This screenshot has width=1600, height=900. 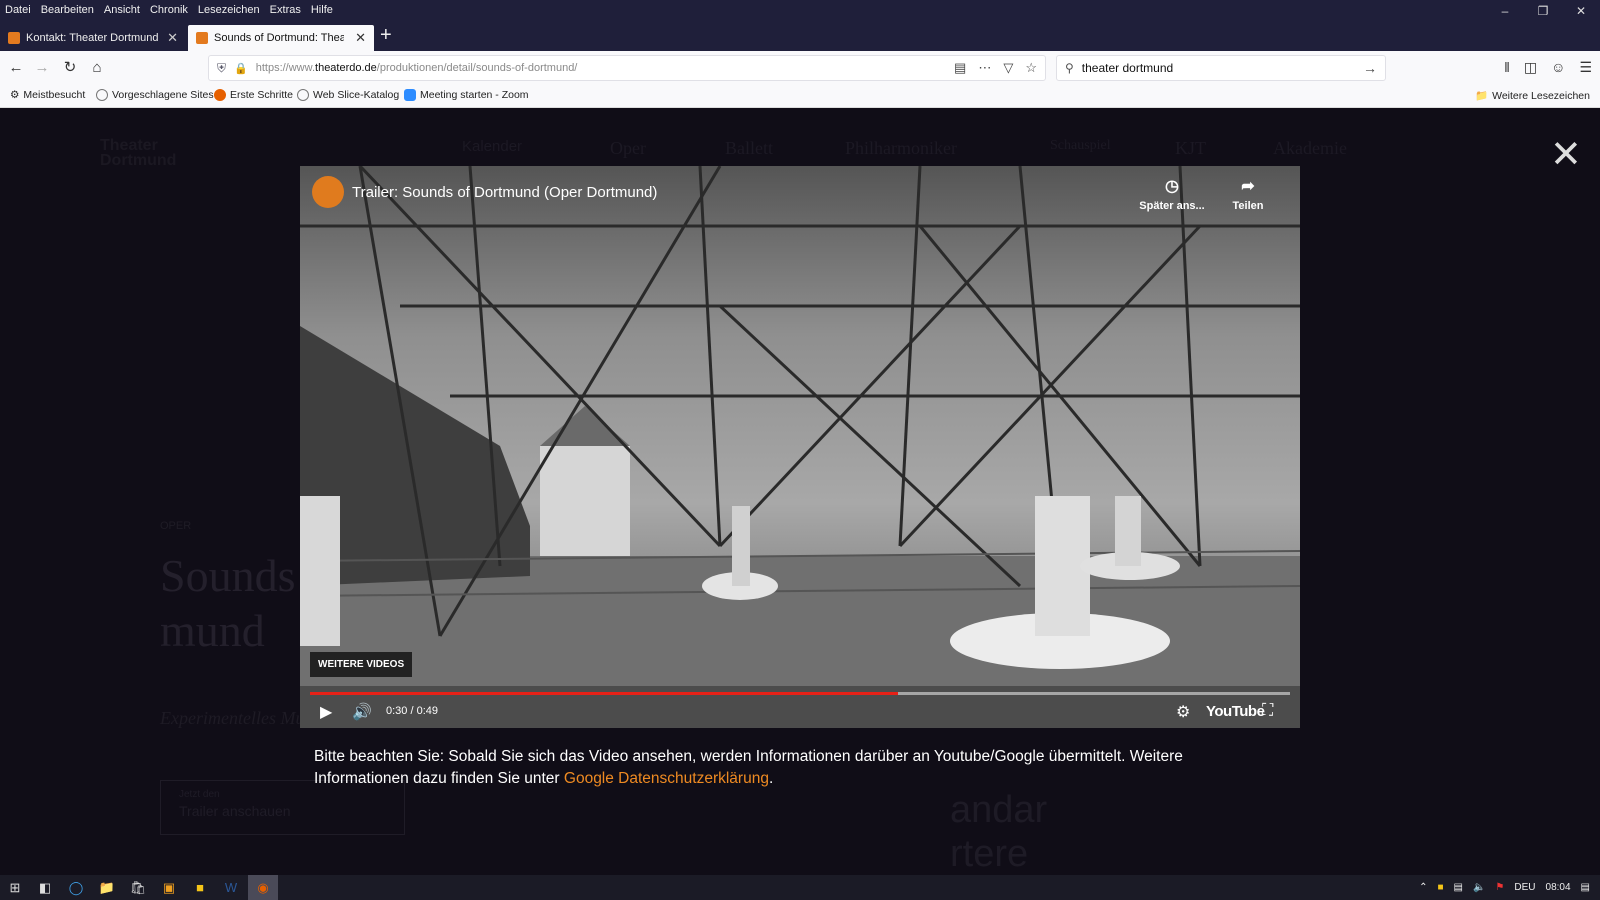 I want to click on settings-gear-icon: ⚙, so click(x=1183, y=712).